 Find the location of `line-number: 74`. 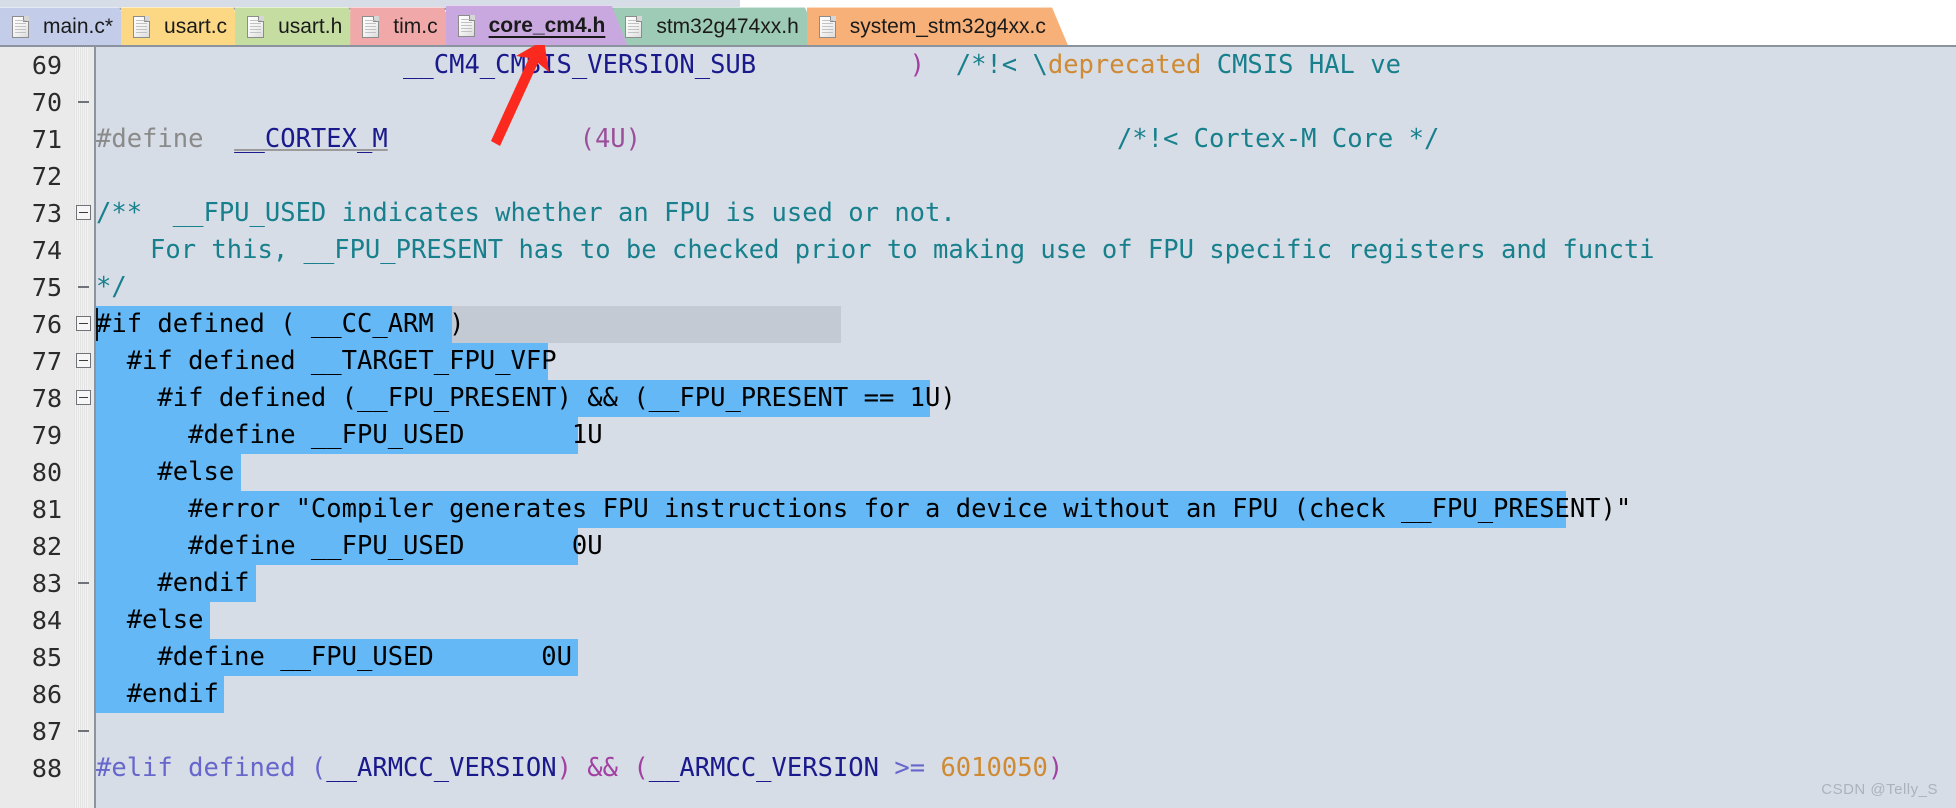

line-number: 74 is located at coordinates (46, 250).